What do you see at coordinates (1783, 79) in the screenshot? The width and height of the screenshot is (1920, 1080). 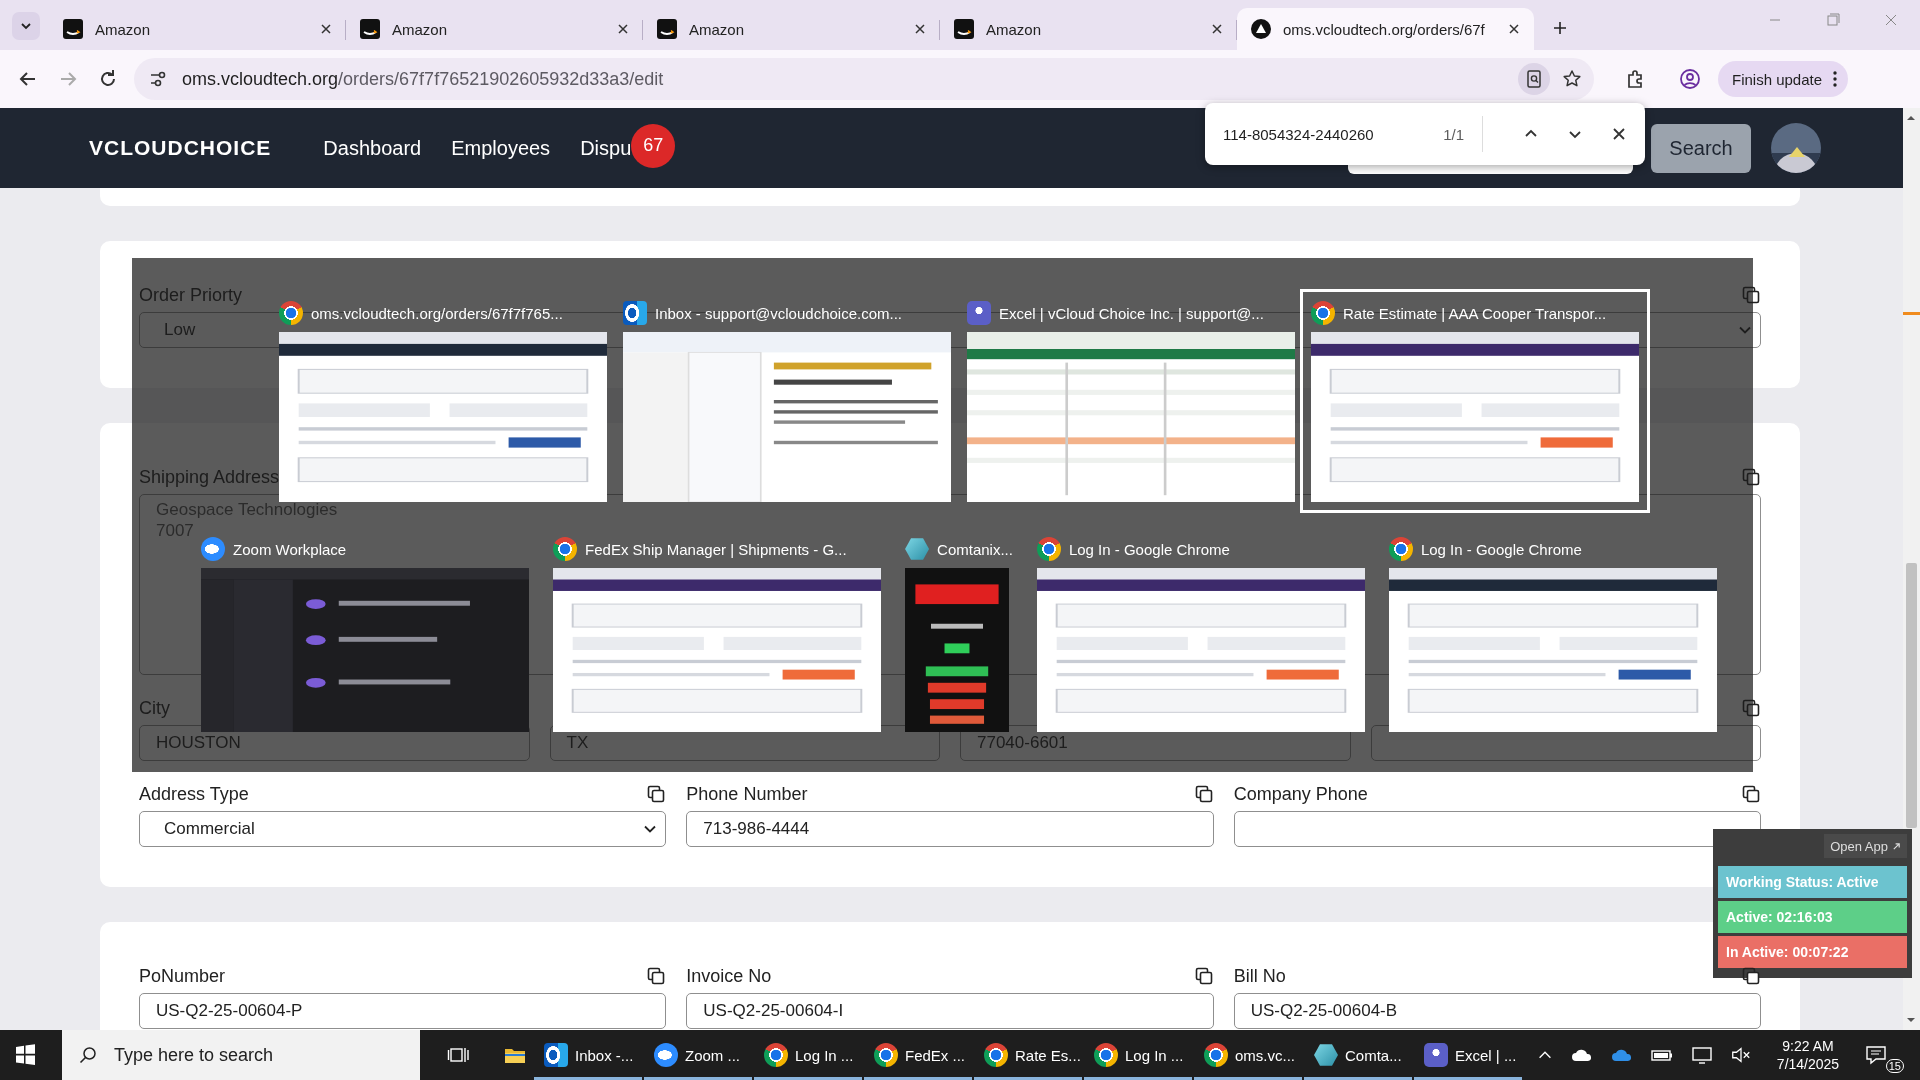 I see `finish-update-button: Finish update` at bounding box center [1783, 79].